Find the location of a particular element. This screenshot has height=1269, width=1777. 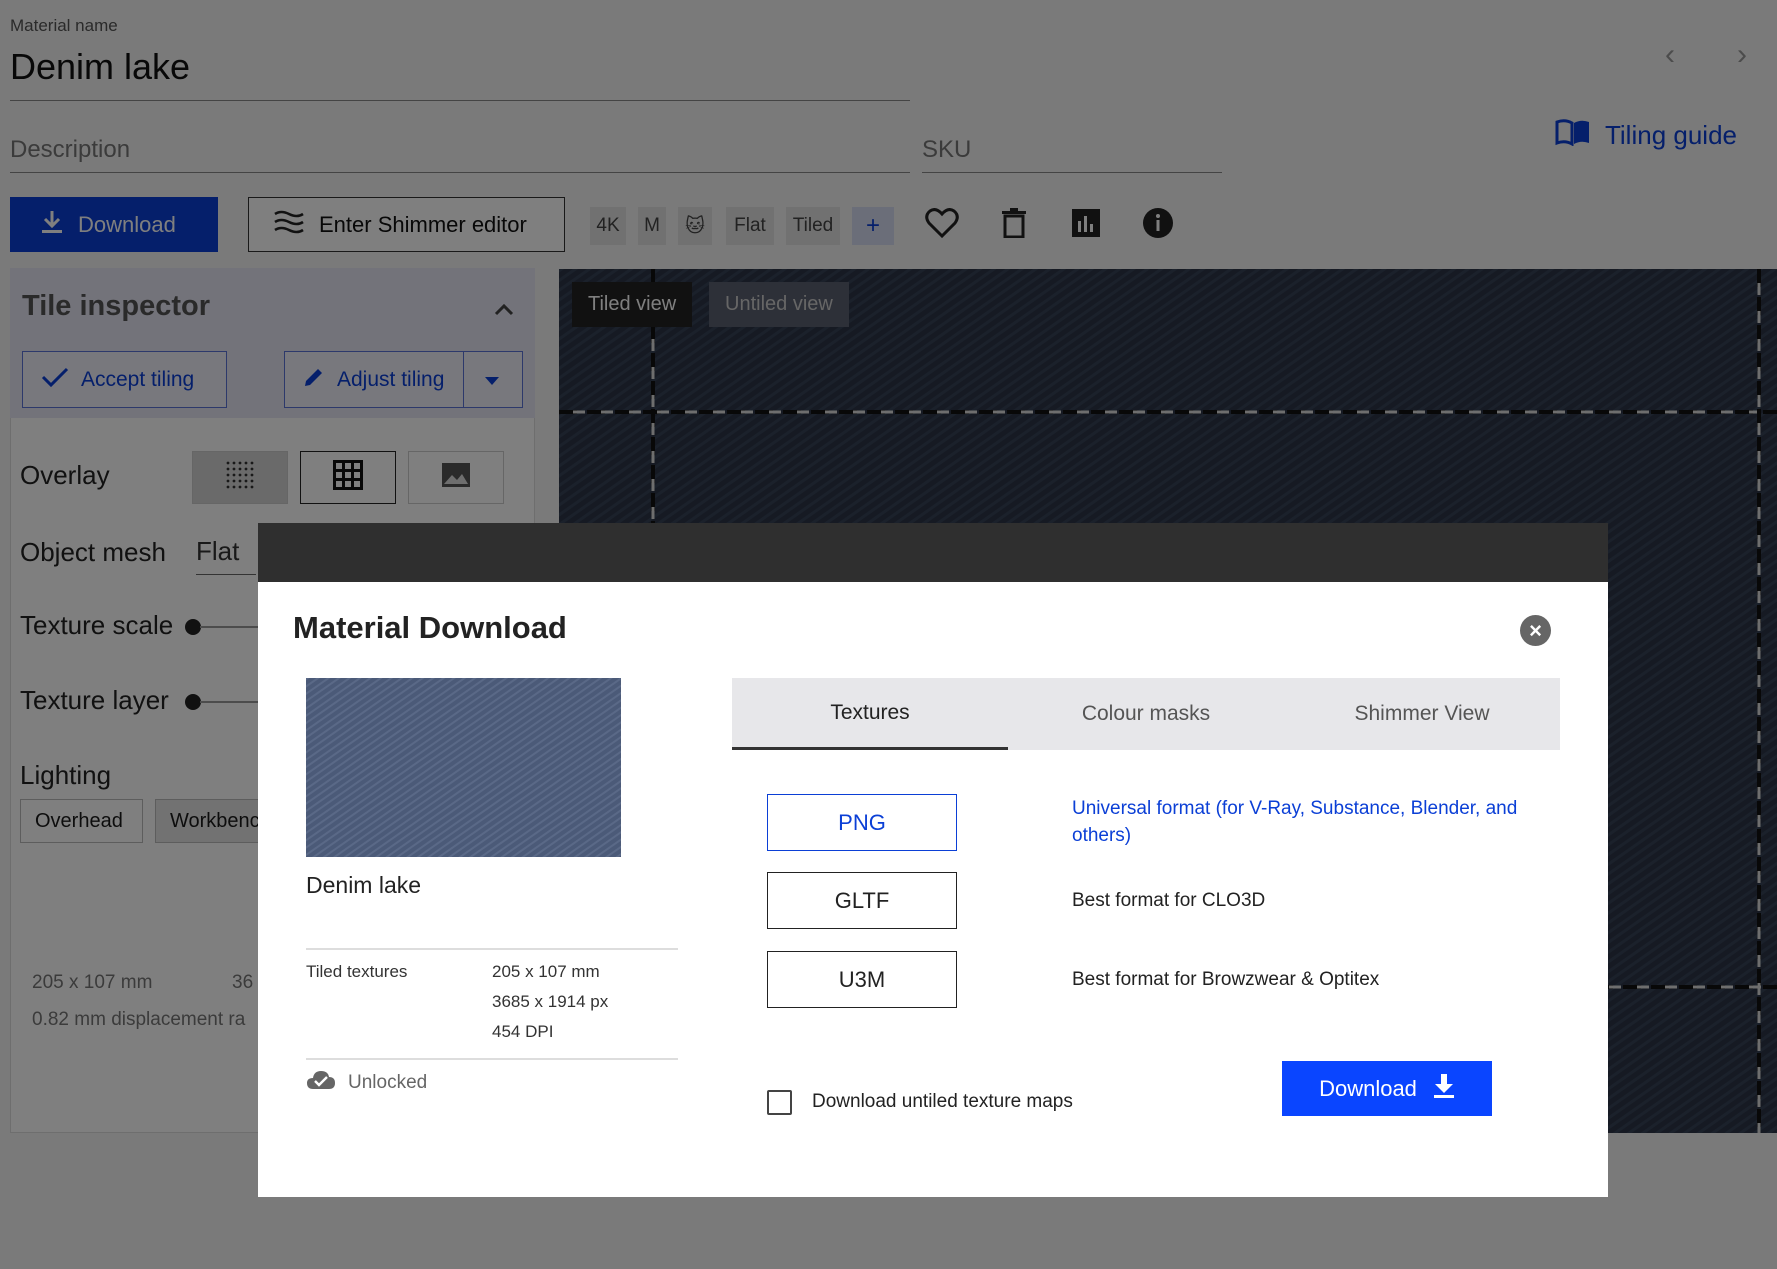

cloud-check-icon is located at coordinates (321, 1083).